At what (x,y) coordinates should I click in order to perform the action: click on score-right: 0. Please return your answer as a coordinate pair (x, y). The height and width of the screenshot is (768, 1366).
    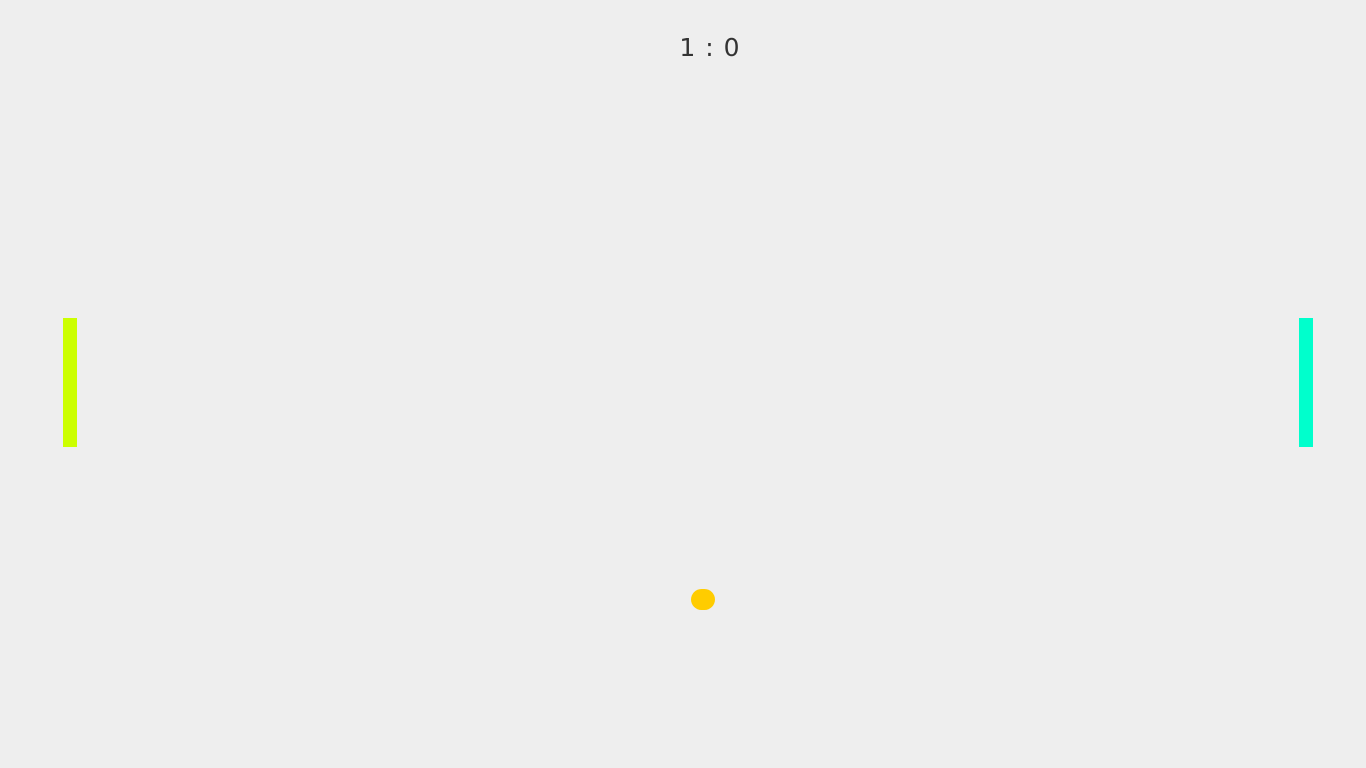
    Looking at the image, I should click on (732, 47).